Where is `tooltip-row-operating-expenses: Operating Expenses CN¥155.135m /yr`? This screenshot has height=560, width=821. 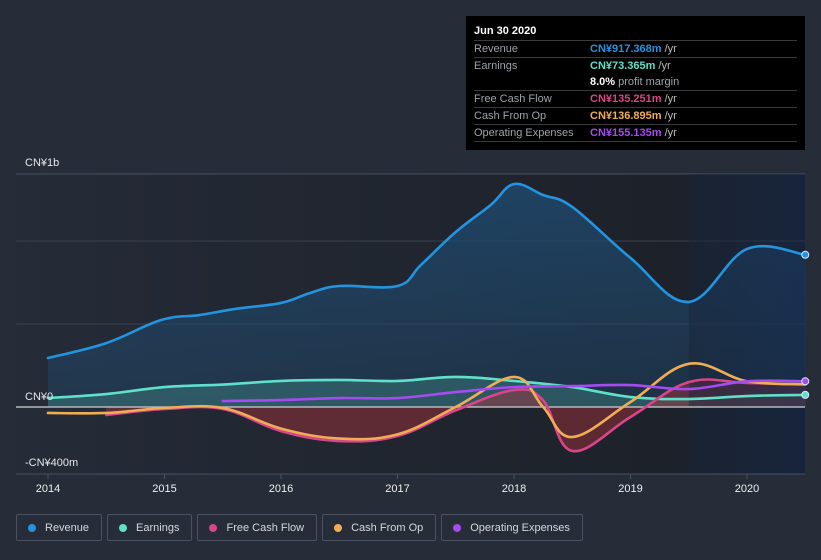
tooltip-row-operating-expenses: Operating Expenses CN¥155.135m /yr is located at coordinates (635, 133).